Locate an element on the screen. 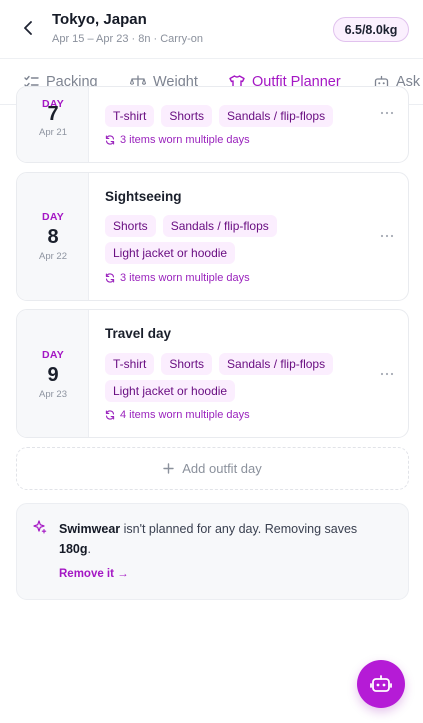 The width and height of the screenshot is (423, 723). day-rail: DAY 8 Apr 22 is located at coordinates (53, 236).